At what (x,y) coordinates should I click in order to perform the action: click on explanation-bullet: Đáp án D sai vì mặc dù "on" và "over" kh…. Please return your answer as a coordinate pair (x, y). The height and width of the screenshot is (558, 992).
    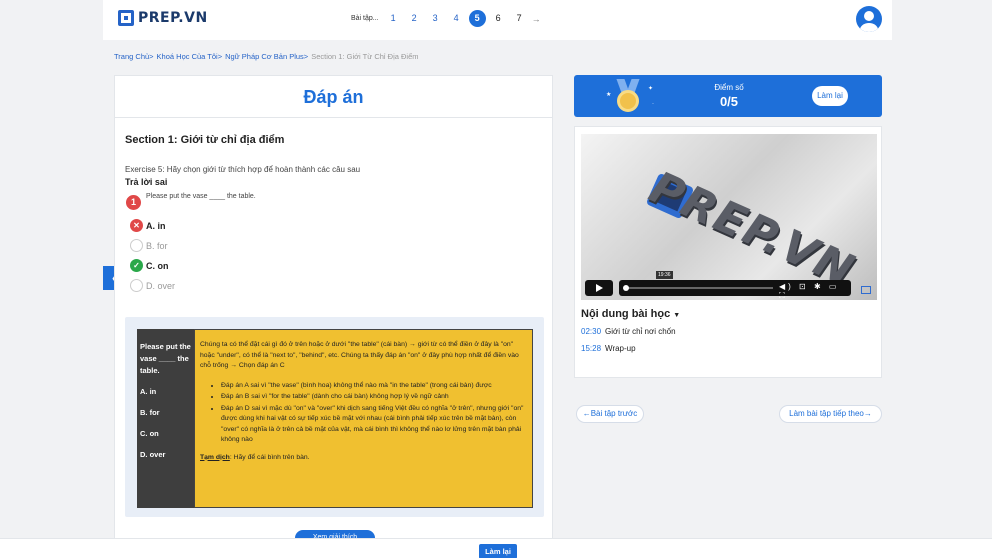
    Looking at the image, I should click on (374, 425).